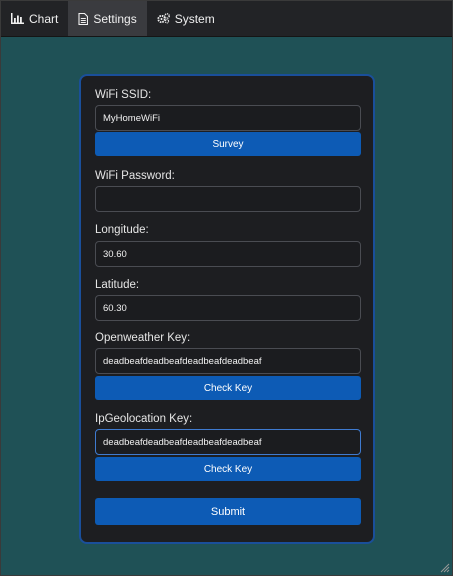 Image resolution: width=453 pixels, height=576 pixels. I want to click on latitude-input: 60.30, so click(228, 308).